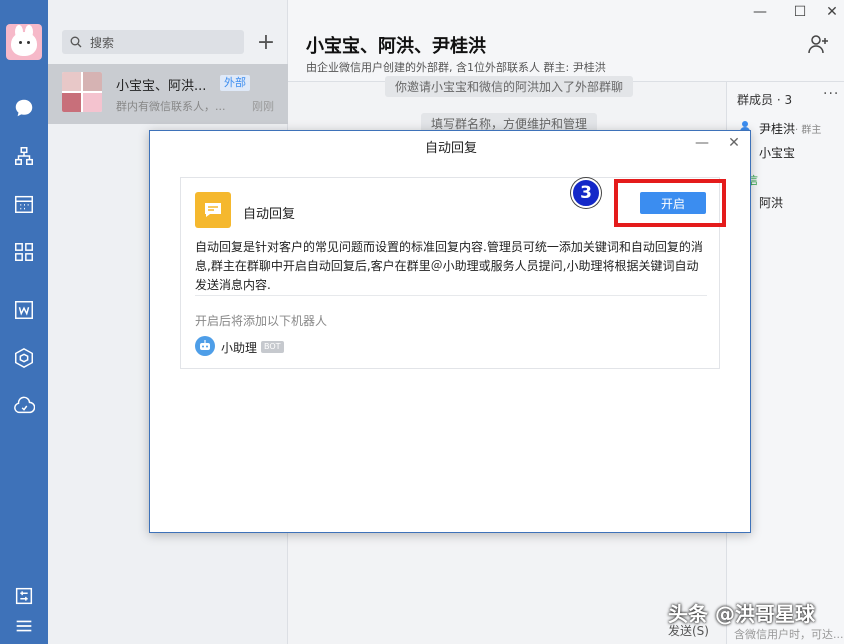 This screenshot has width=844, height=644. What do you see at coordinates (777, 129) in the screenshot?
I see `member-name: 尹桂洪` at bounding box center [777, 129].